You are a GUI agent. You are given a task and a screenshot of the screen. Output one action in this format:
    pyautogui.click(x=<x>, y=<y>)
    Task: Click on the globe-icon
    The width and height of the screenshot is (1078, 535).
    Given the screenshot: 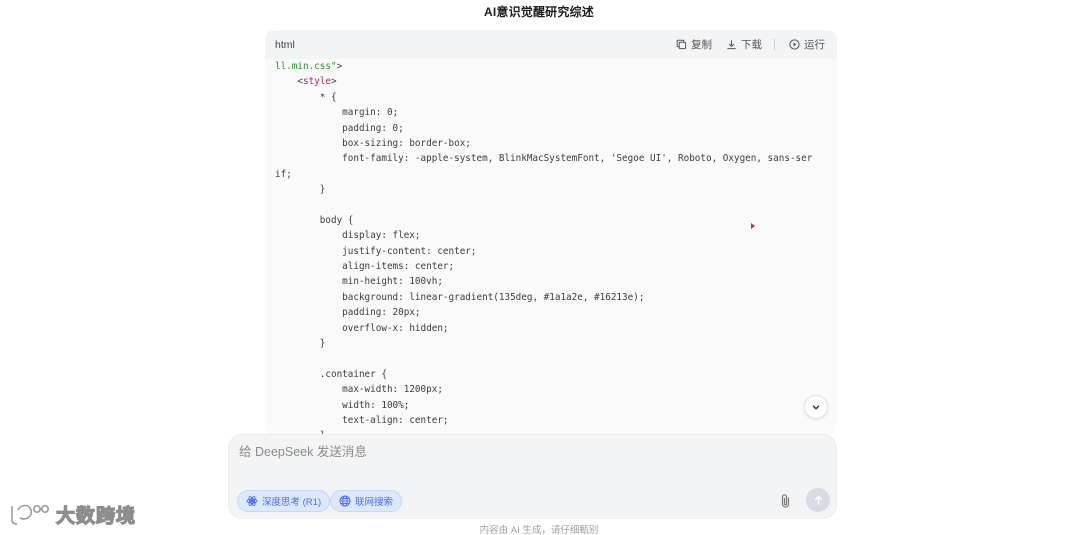 What is the action you would take?
    pyautogui.click(x=345, y=501)
    